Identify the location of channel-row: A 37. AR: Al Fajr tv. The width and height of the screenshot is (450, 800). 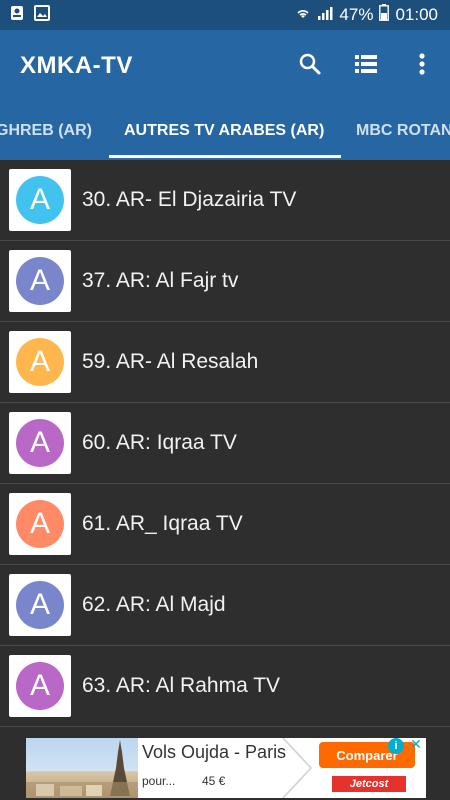
(225, 281).